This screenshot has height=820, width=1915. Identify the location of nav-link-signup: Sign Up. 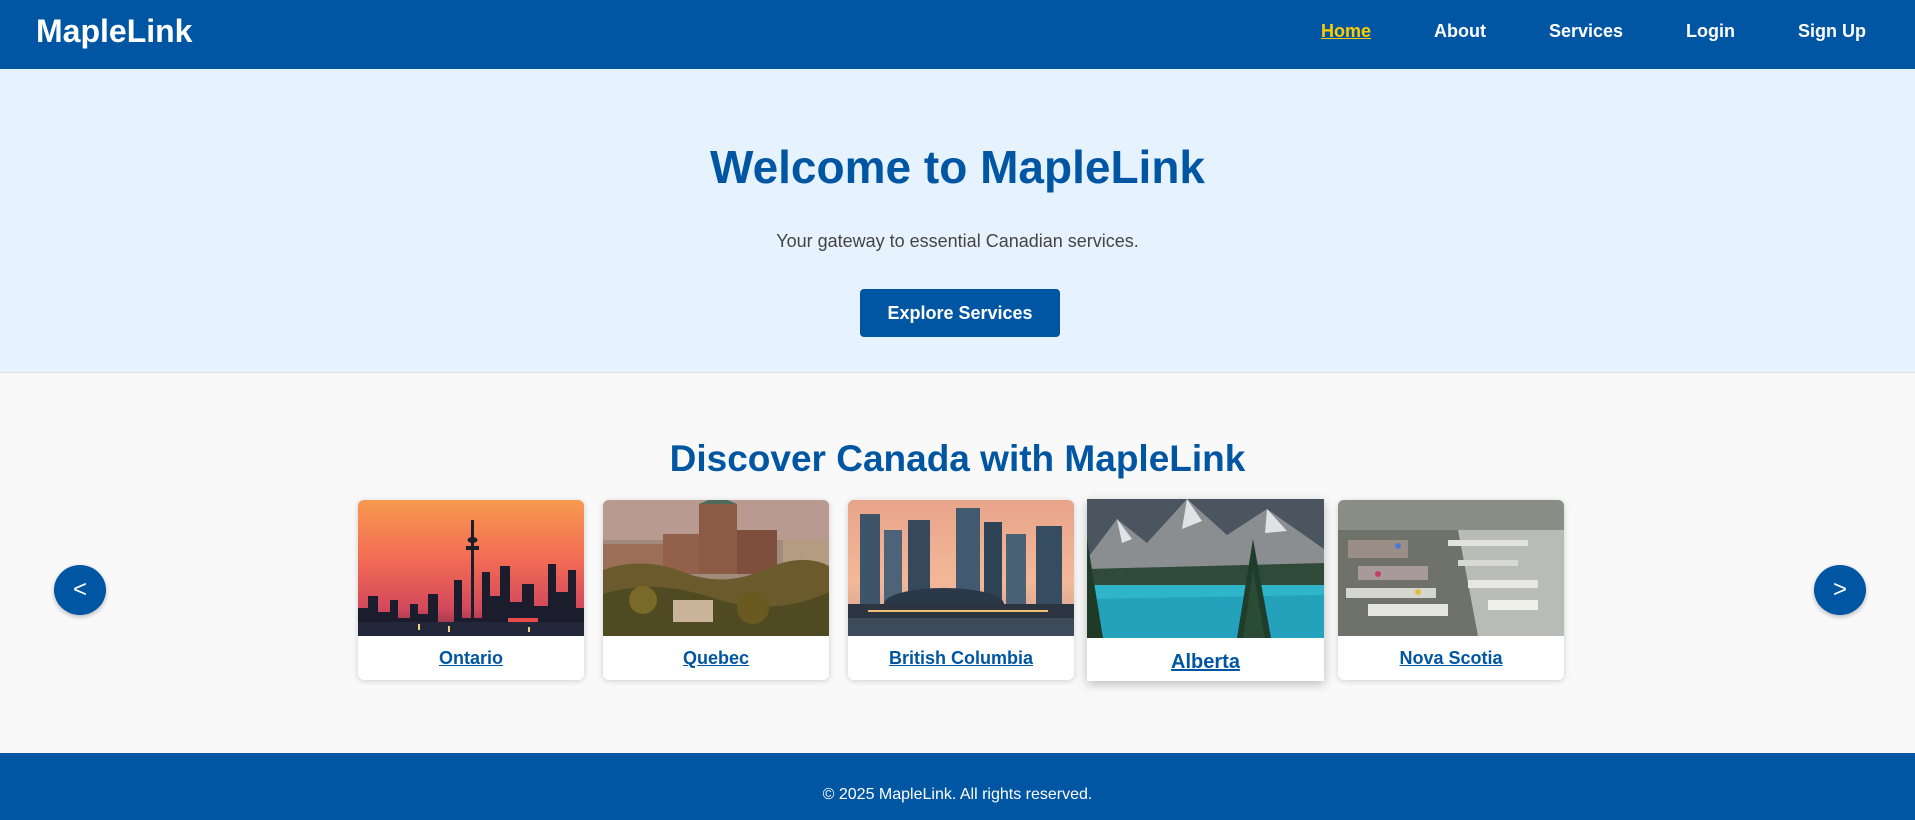
(1832, 31).